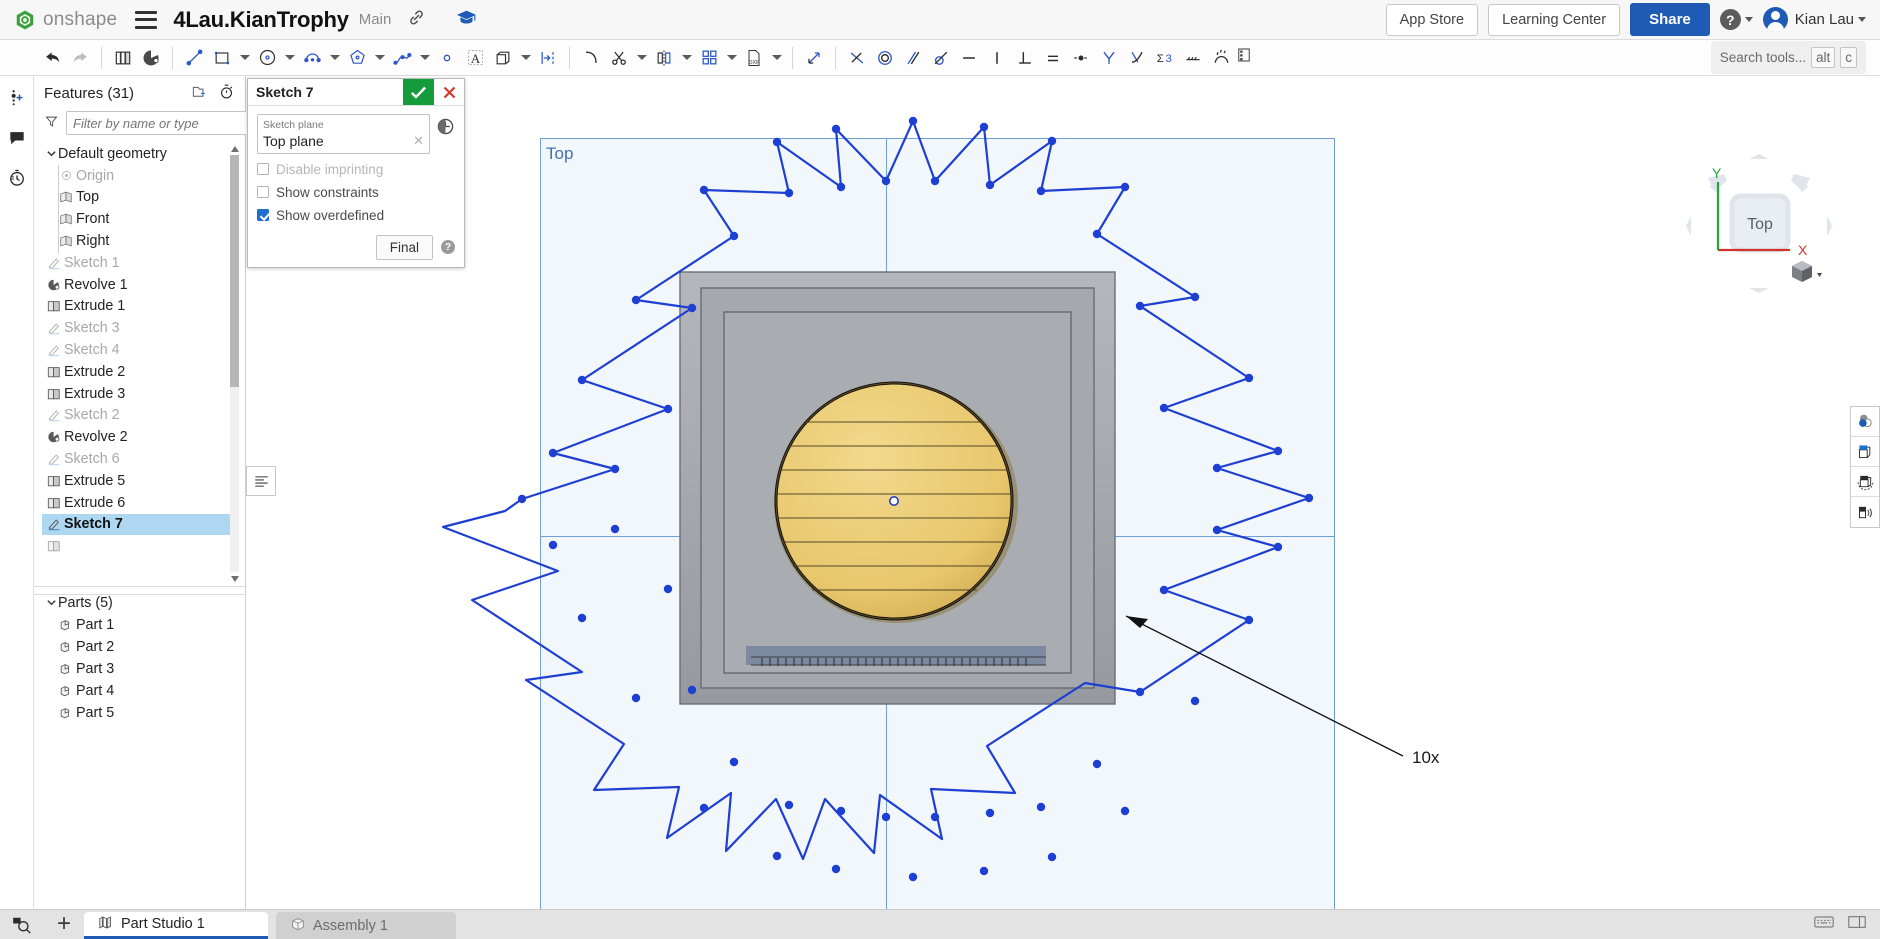  What do you see at coordinates (1865, 422) in the screenshot?
I see `display-style-icon` at bounding box center [1865, 422].